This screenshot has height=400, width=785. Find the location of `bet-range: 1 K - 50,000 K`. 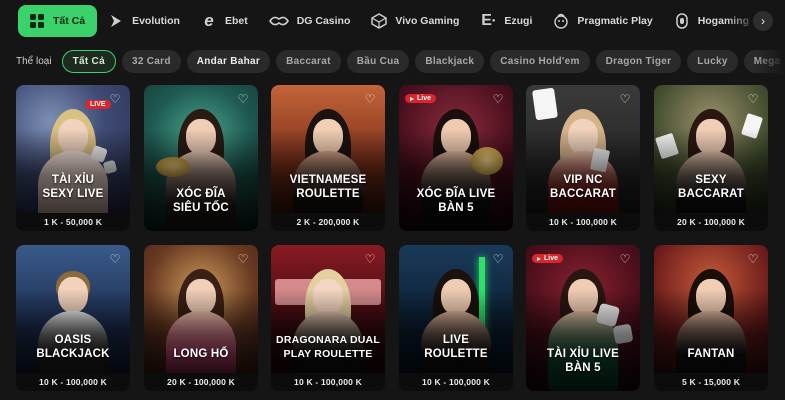

bet-range: 1 K - 50,000 K is located at coordinates (73, 222).